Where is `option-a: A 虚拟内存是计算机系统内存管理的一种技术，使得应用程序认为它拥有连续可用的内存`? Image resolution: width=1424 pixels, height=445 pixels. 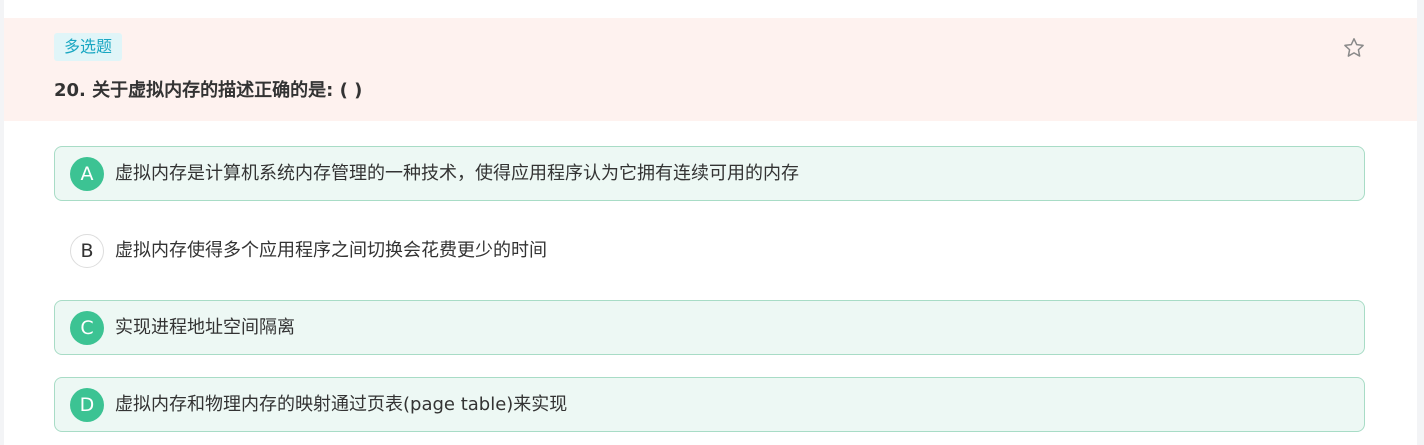
option-a: A 虚拟内存是计算机系统内存管理的一种技术，使得应用程序认为它拥有连续可用的内存 is located at coordinates (709, 173).